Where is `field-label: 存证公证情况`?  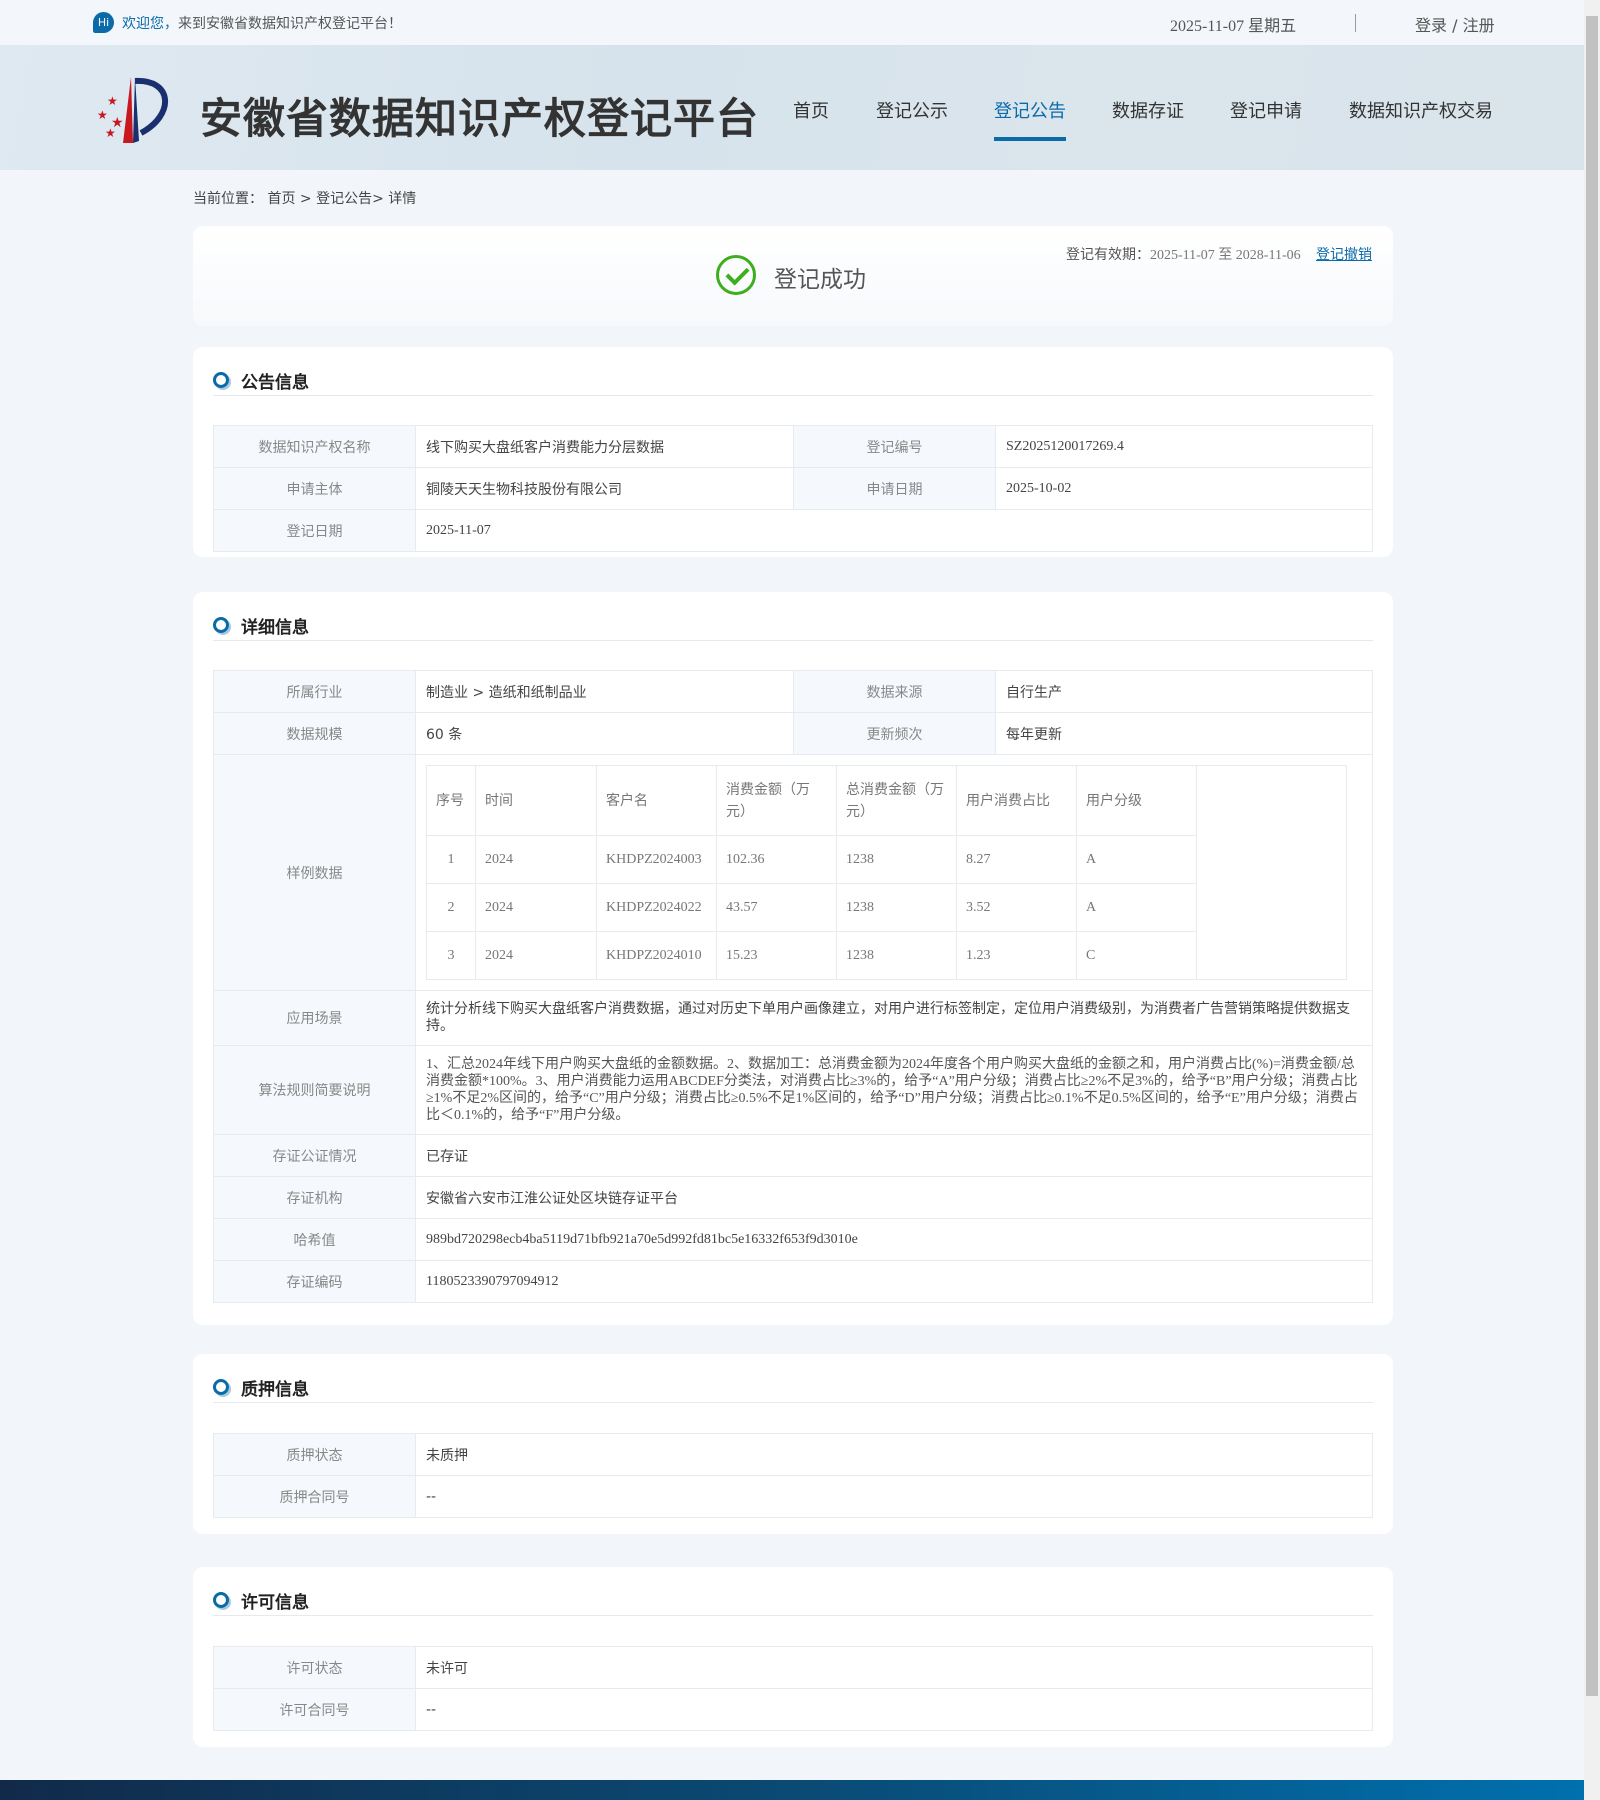 field-label: 存证公证情况 is located at coordinates (314, 1155).